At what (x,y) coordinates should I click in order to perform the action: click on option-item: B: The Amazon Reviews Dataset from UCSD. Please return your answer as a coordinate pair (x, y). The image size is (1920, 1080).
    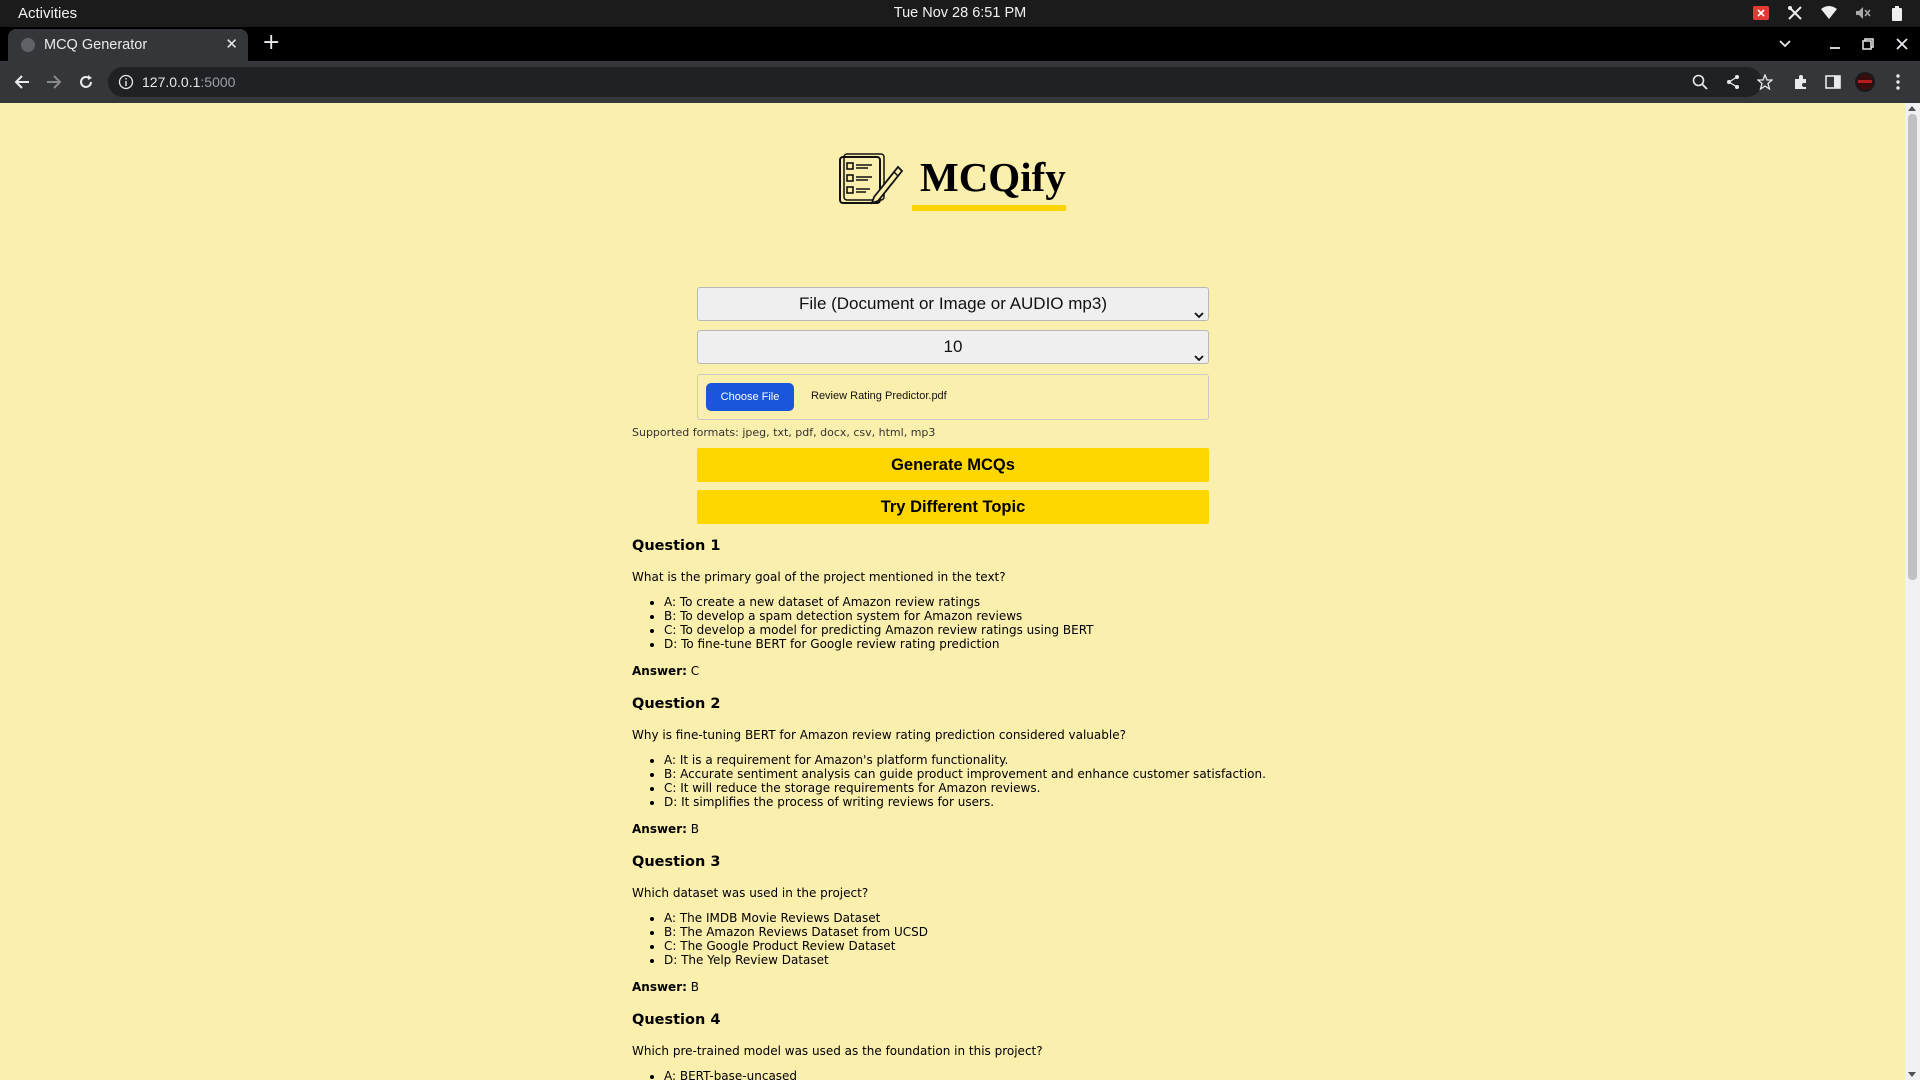
    Looking at the image, I should click on (988, 932).